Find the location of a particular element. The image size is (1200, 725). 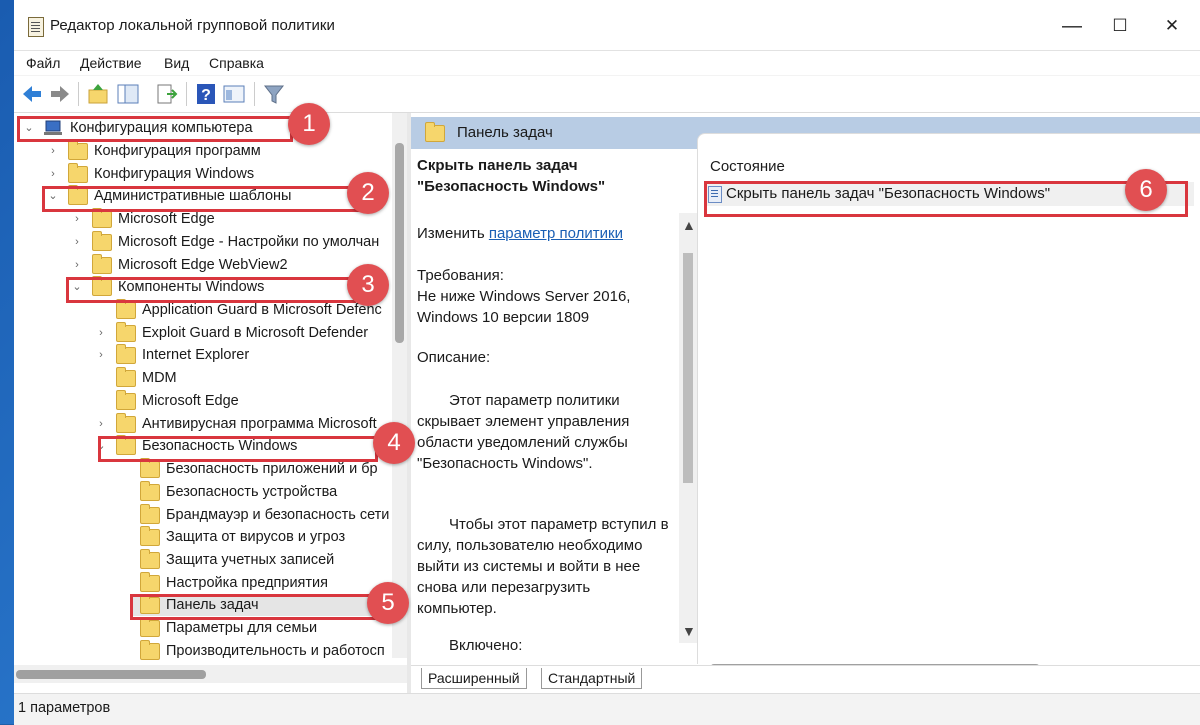

tree-node-label: Конфигурация Windows is located at coordinates (174, 174).